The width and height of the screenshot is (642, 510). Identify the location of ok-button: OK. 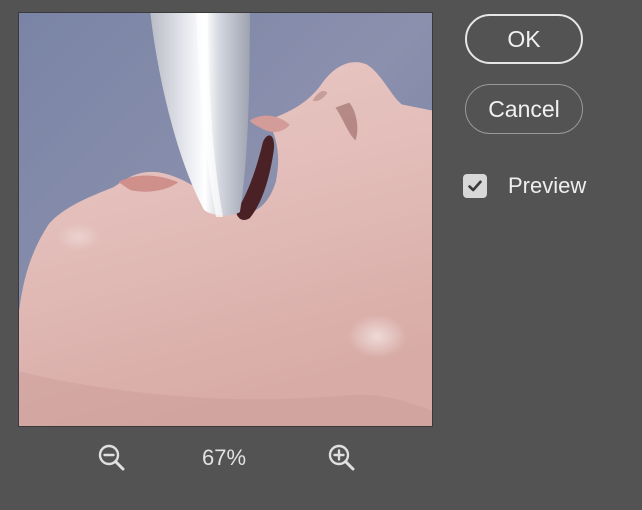
(524, 39).